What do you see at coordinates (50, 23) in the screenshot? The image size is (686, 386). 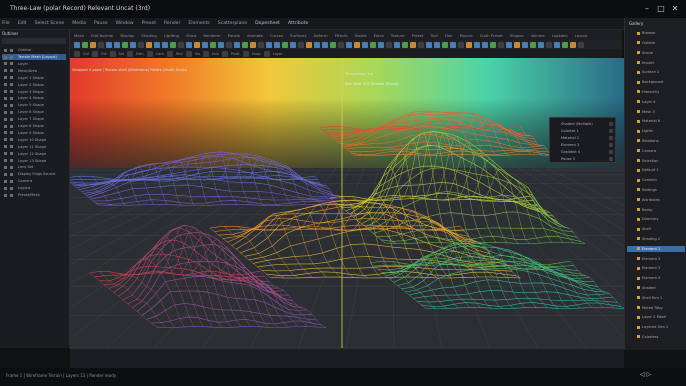 I see `menu-item-select-scene: Select Scene` at bounding box center [50, 23].